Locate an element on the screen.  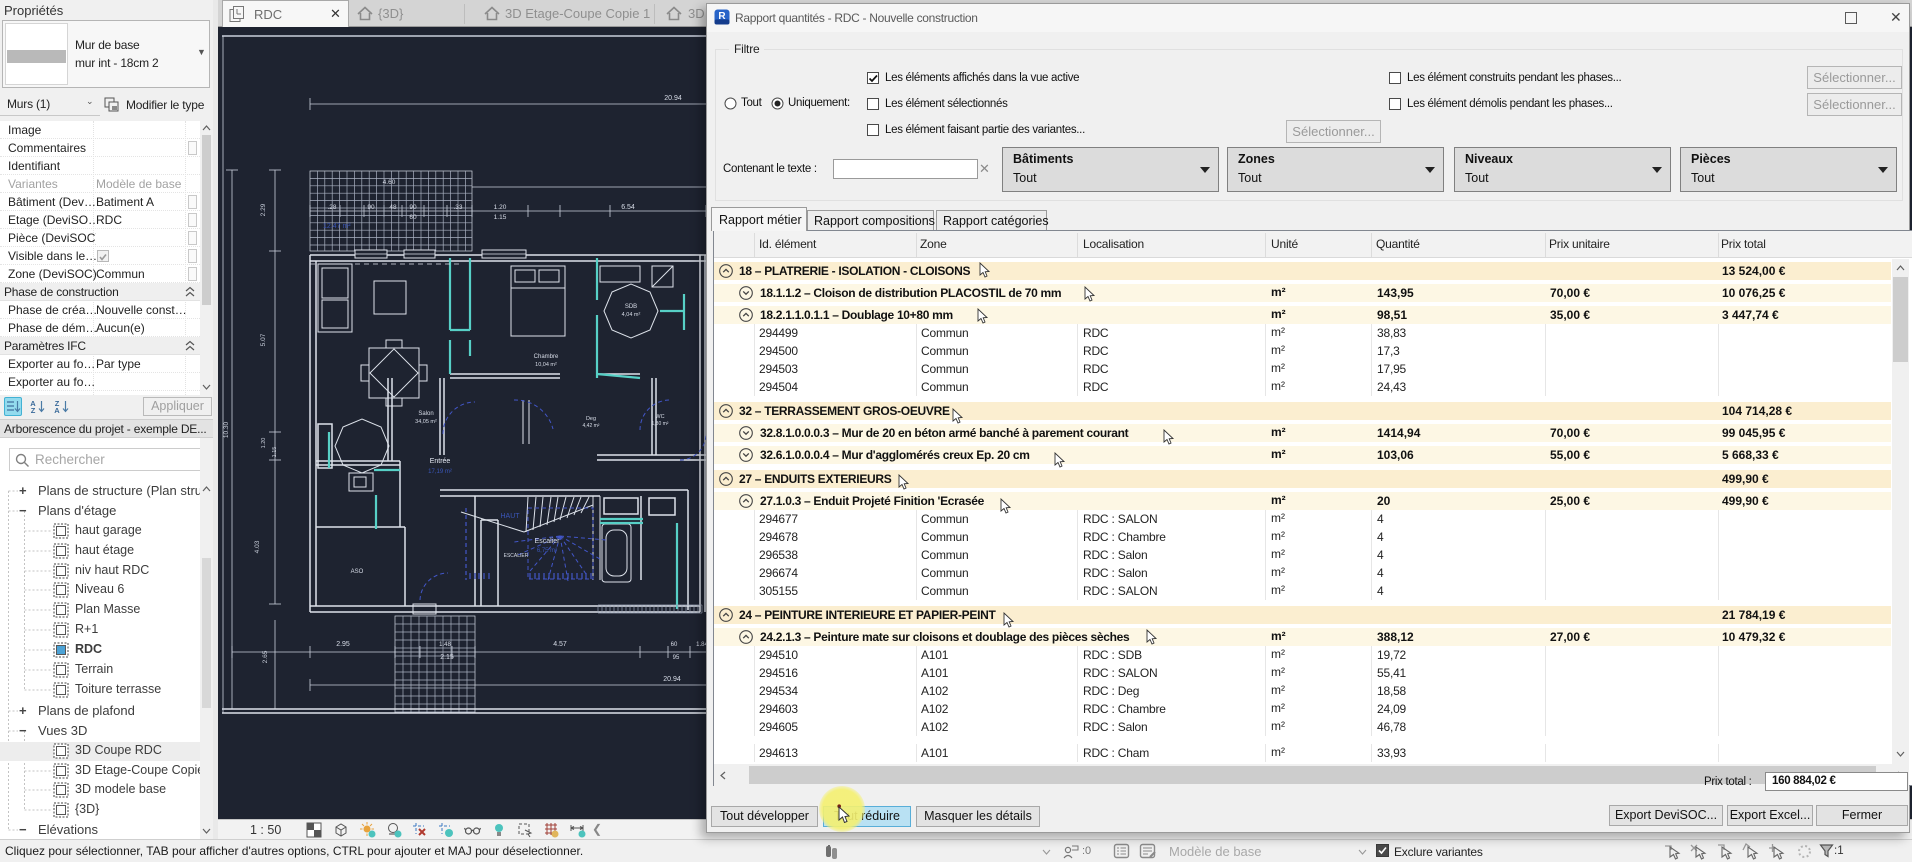
svg-text: 2.65 is located at coordinates (265, 656).